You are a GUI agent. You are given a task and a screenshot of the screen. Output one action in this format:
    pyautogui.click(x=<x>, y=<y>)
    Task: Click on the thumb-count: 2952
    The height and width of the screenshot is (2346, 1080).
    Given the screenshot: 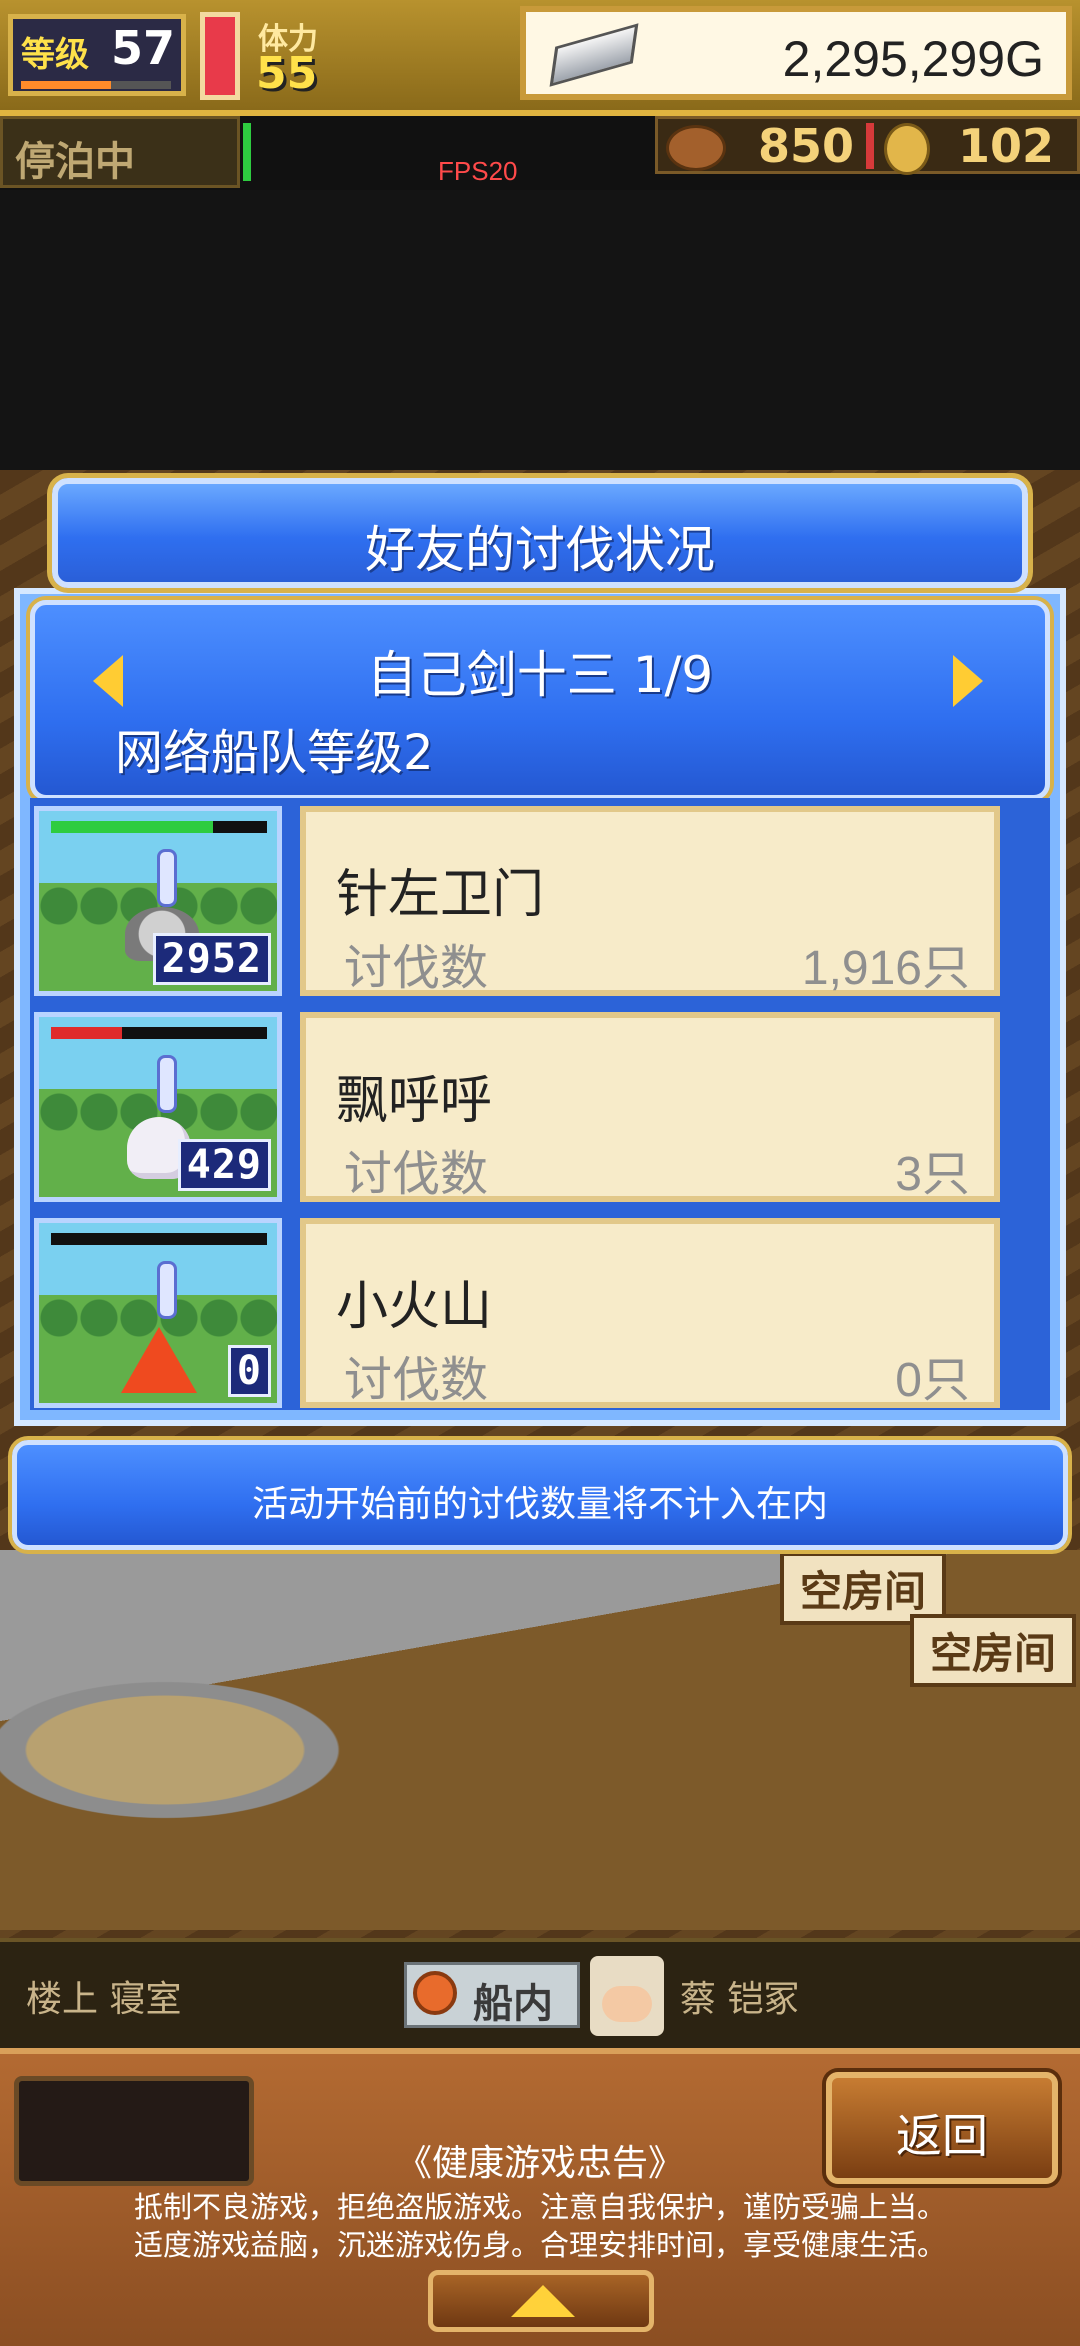 What is the action you would take?
    pyautogui.click(x=211, y=959)
    